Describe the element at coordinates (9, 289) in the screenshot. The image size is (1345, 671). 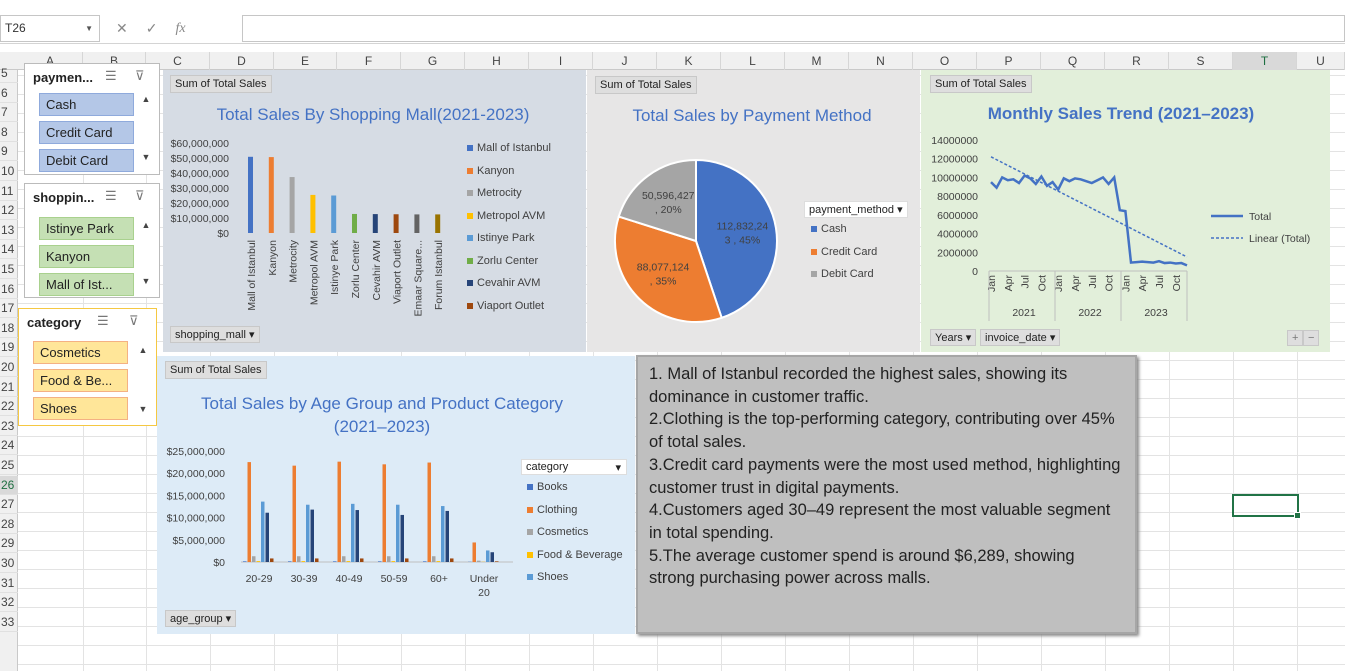
I see `row-header-16: 16` at that location.